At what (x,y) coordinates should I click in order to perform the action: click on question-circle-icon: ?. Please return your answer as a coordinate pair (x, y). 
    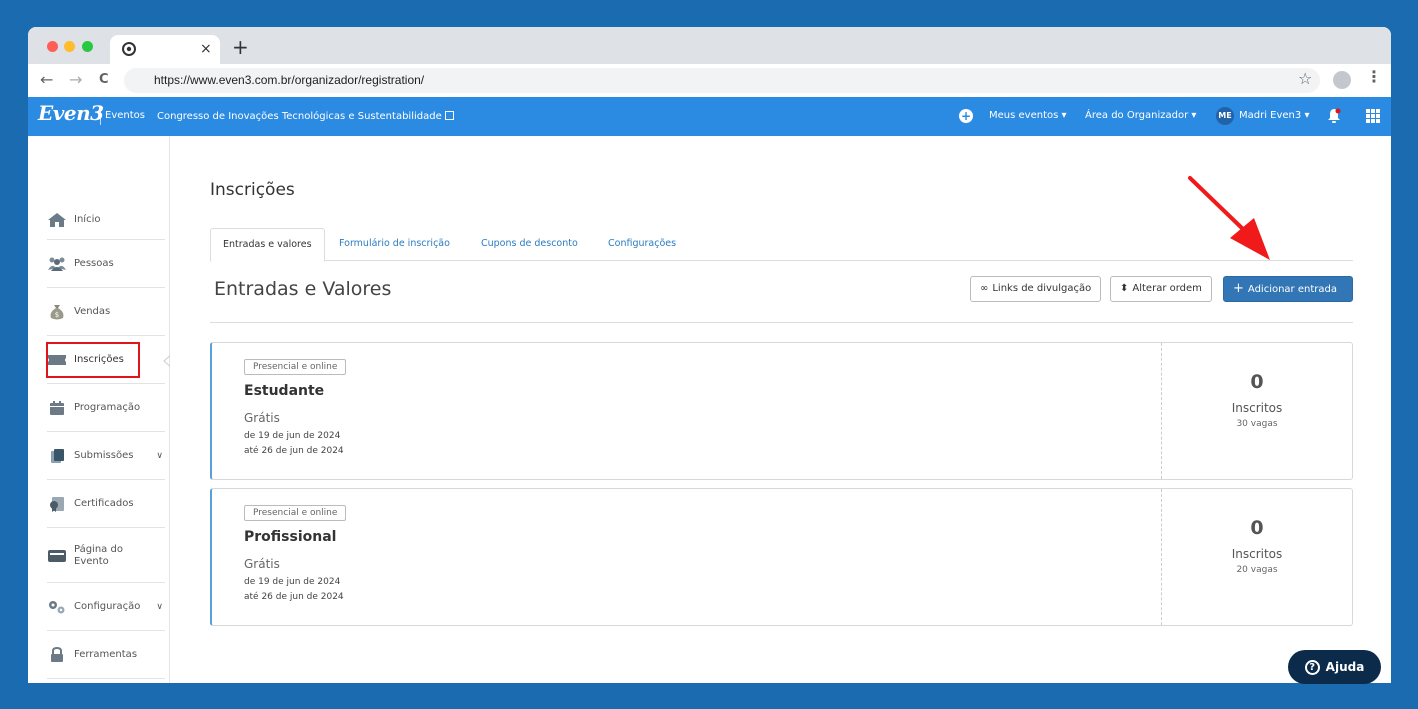
    Looking at the image, I should click on (1312, 667).